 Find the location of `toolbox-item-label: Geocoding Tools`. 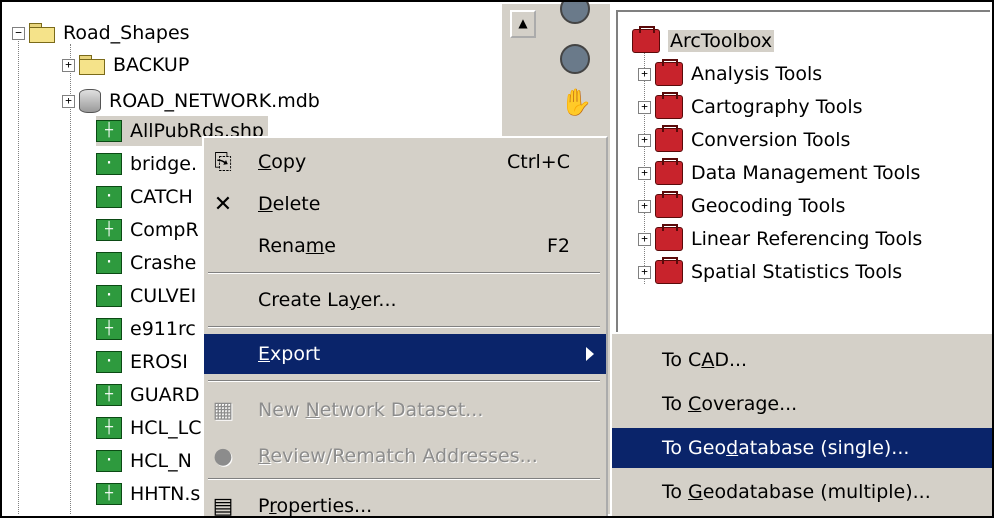

toolbox-item-label: Geocoding Tools is located at coordinates (768, 206).